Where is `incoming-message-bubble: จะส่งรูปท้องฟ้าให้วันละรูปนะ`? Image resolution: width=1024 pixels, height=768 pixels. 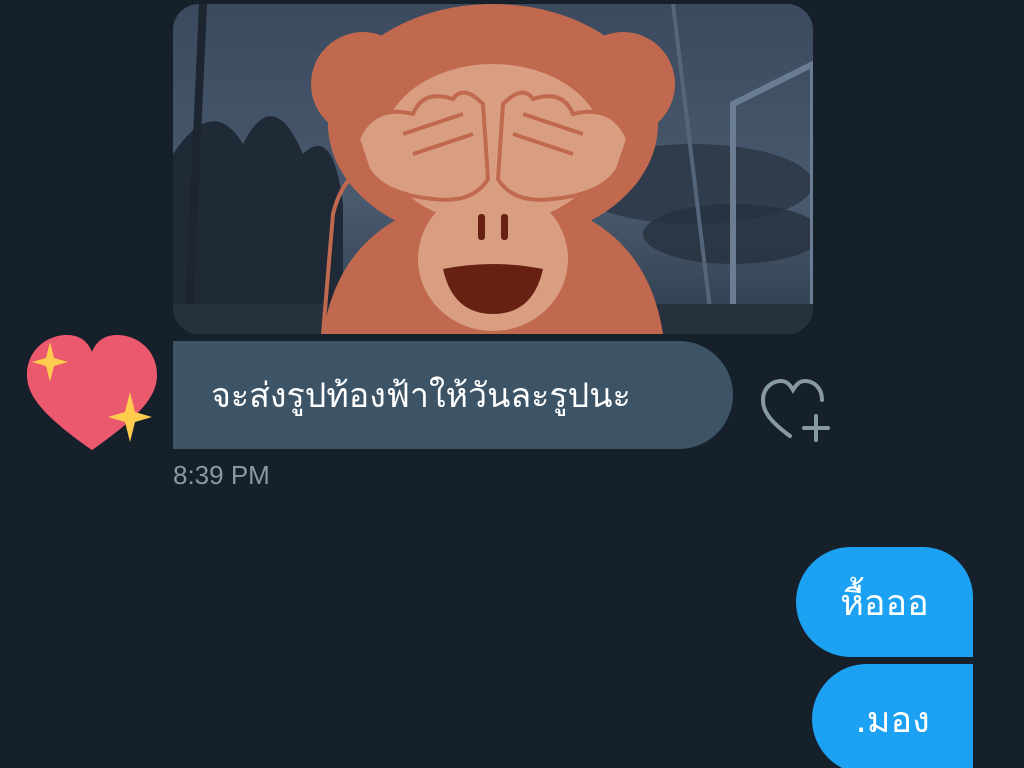
incoming-message-bubble: จะส่งรูปท้องฟ้าให้วันละรูปนะ is located at coordinates (453, 395).